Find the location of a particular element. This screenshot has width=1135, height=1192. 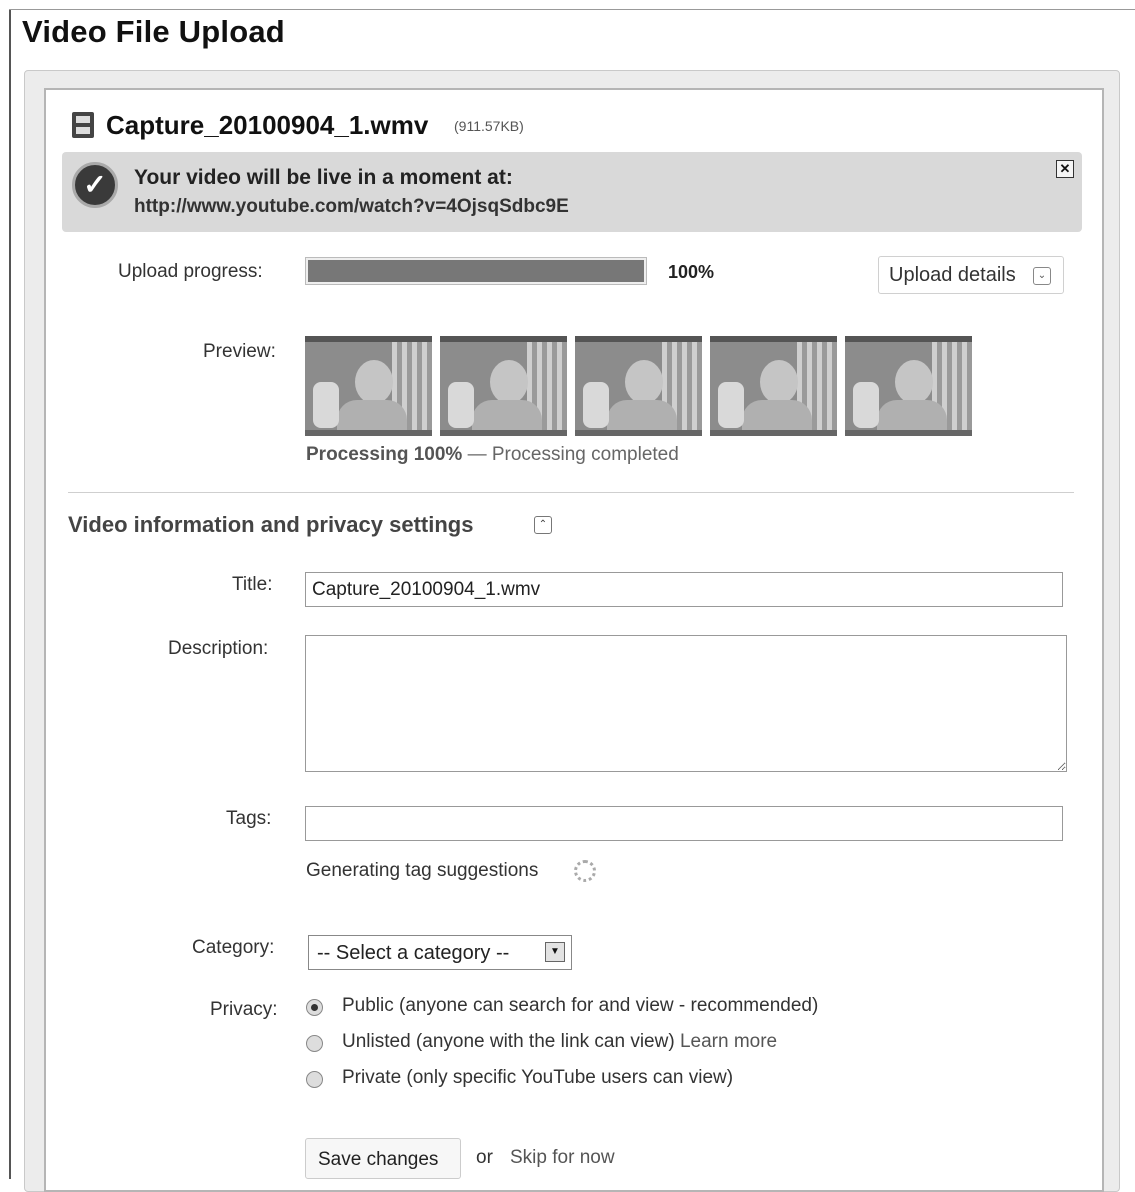

notice-message: Your video will be live in a moment at: is located at coordinates (323, 177).